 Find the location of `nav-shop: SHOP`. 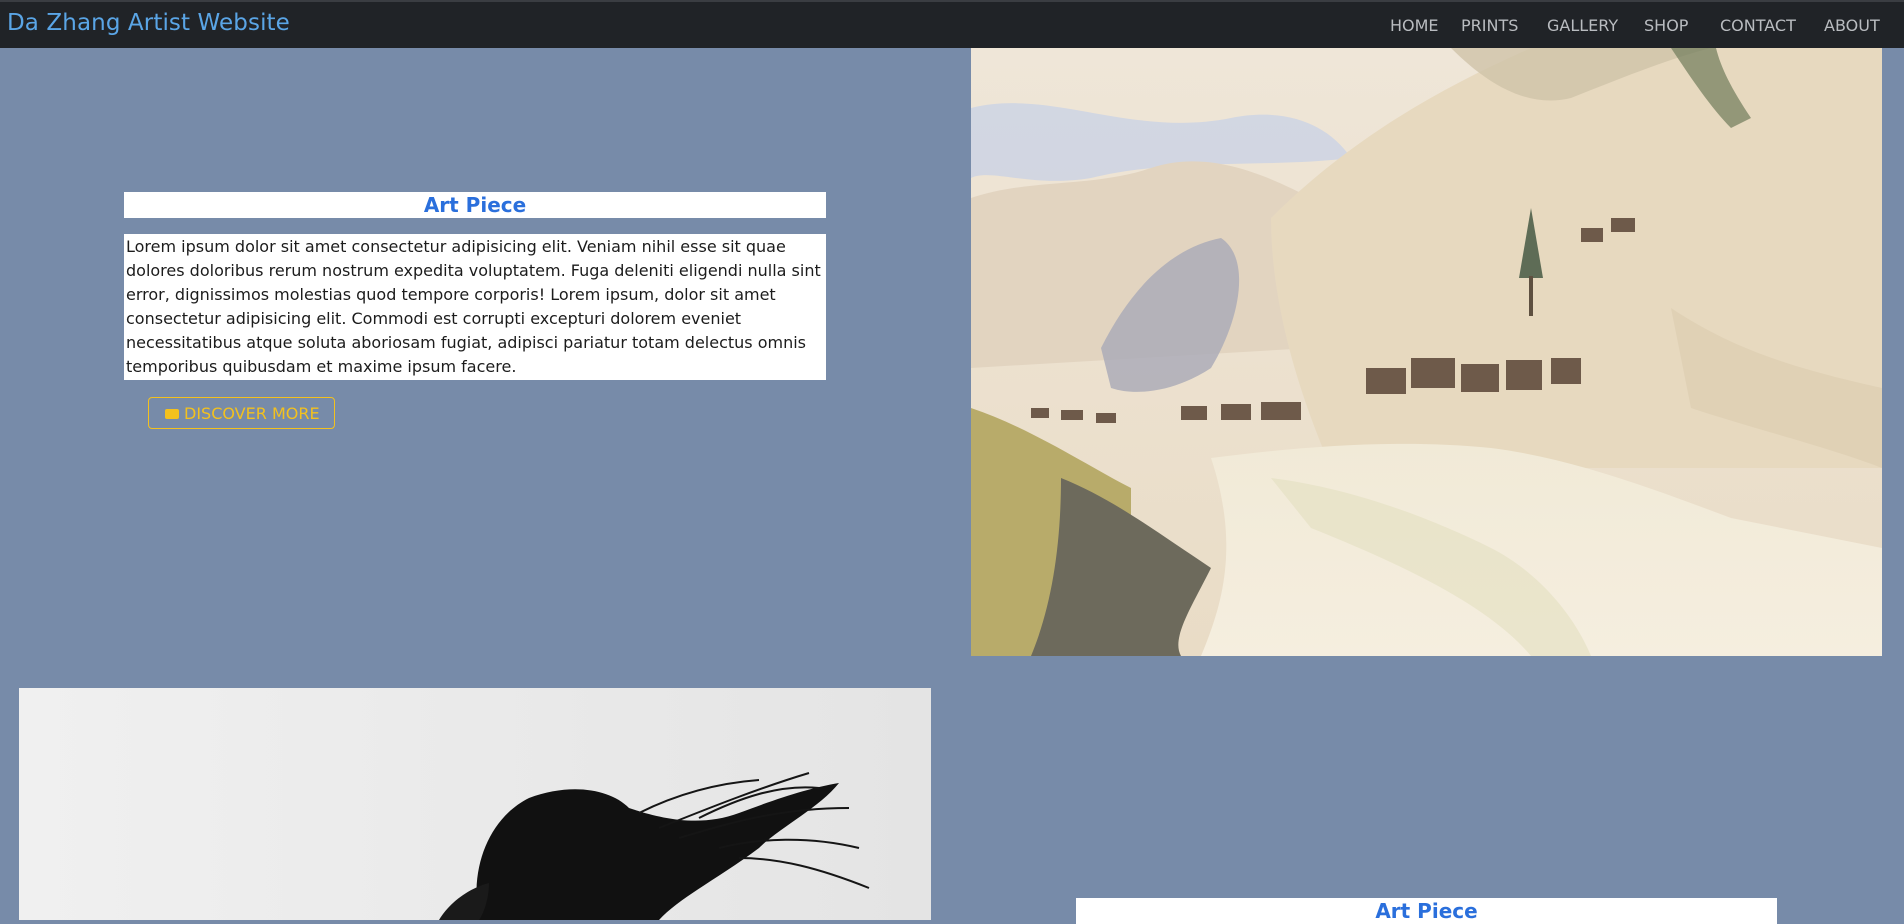

nav-shop: SHOP is located at coordinates (1666, 25).